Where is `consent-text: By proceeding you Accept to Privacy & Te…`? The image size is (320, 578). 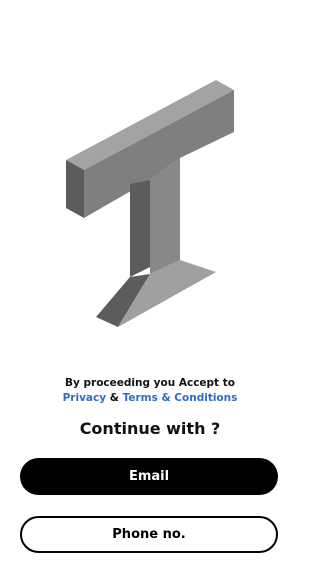
consent-text: By proceeding you Accept to Privacy & Te… is located at coordinates (150, 391).